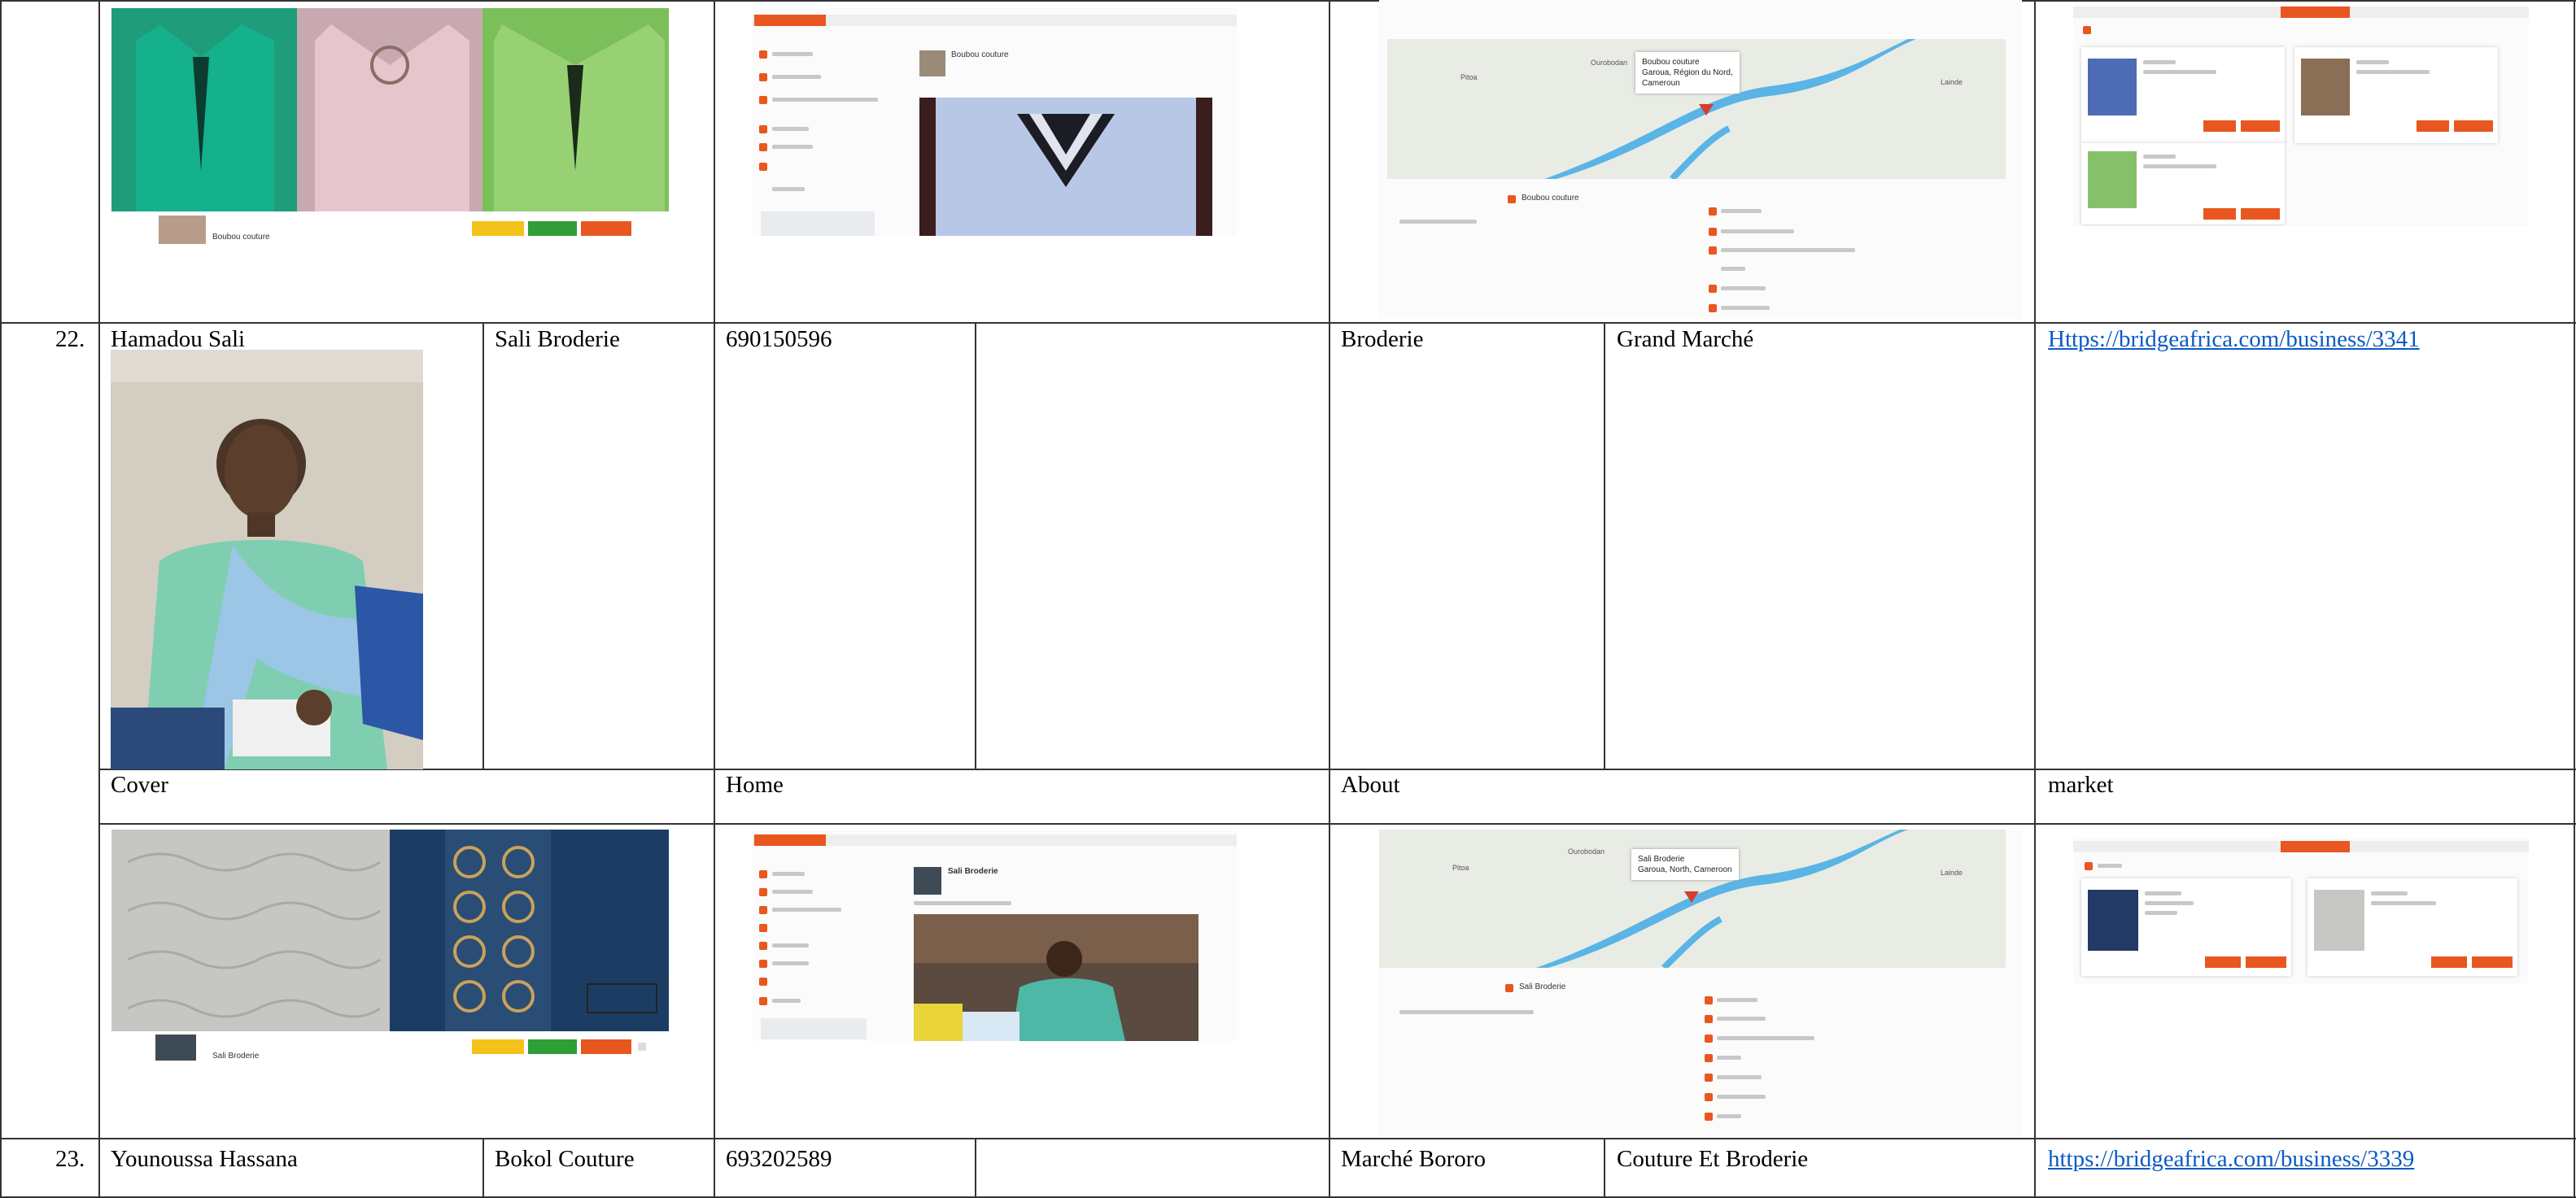 The height and width of the screenshot is (1198, 2576). I want to click on previous-home-screenshot: Boubou couture, so click(995, 122).